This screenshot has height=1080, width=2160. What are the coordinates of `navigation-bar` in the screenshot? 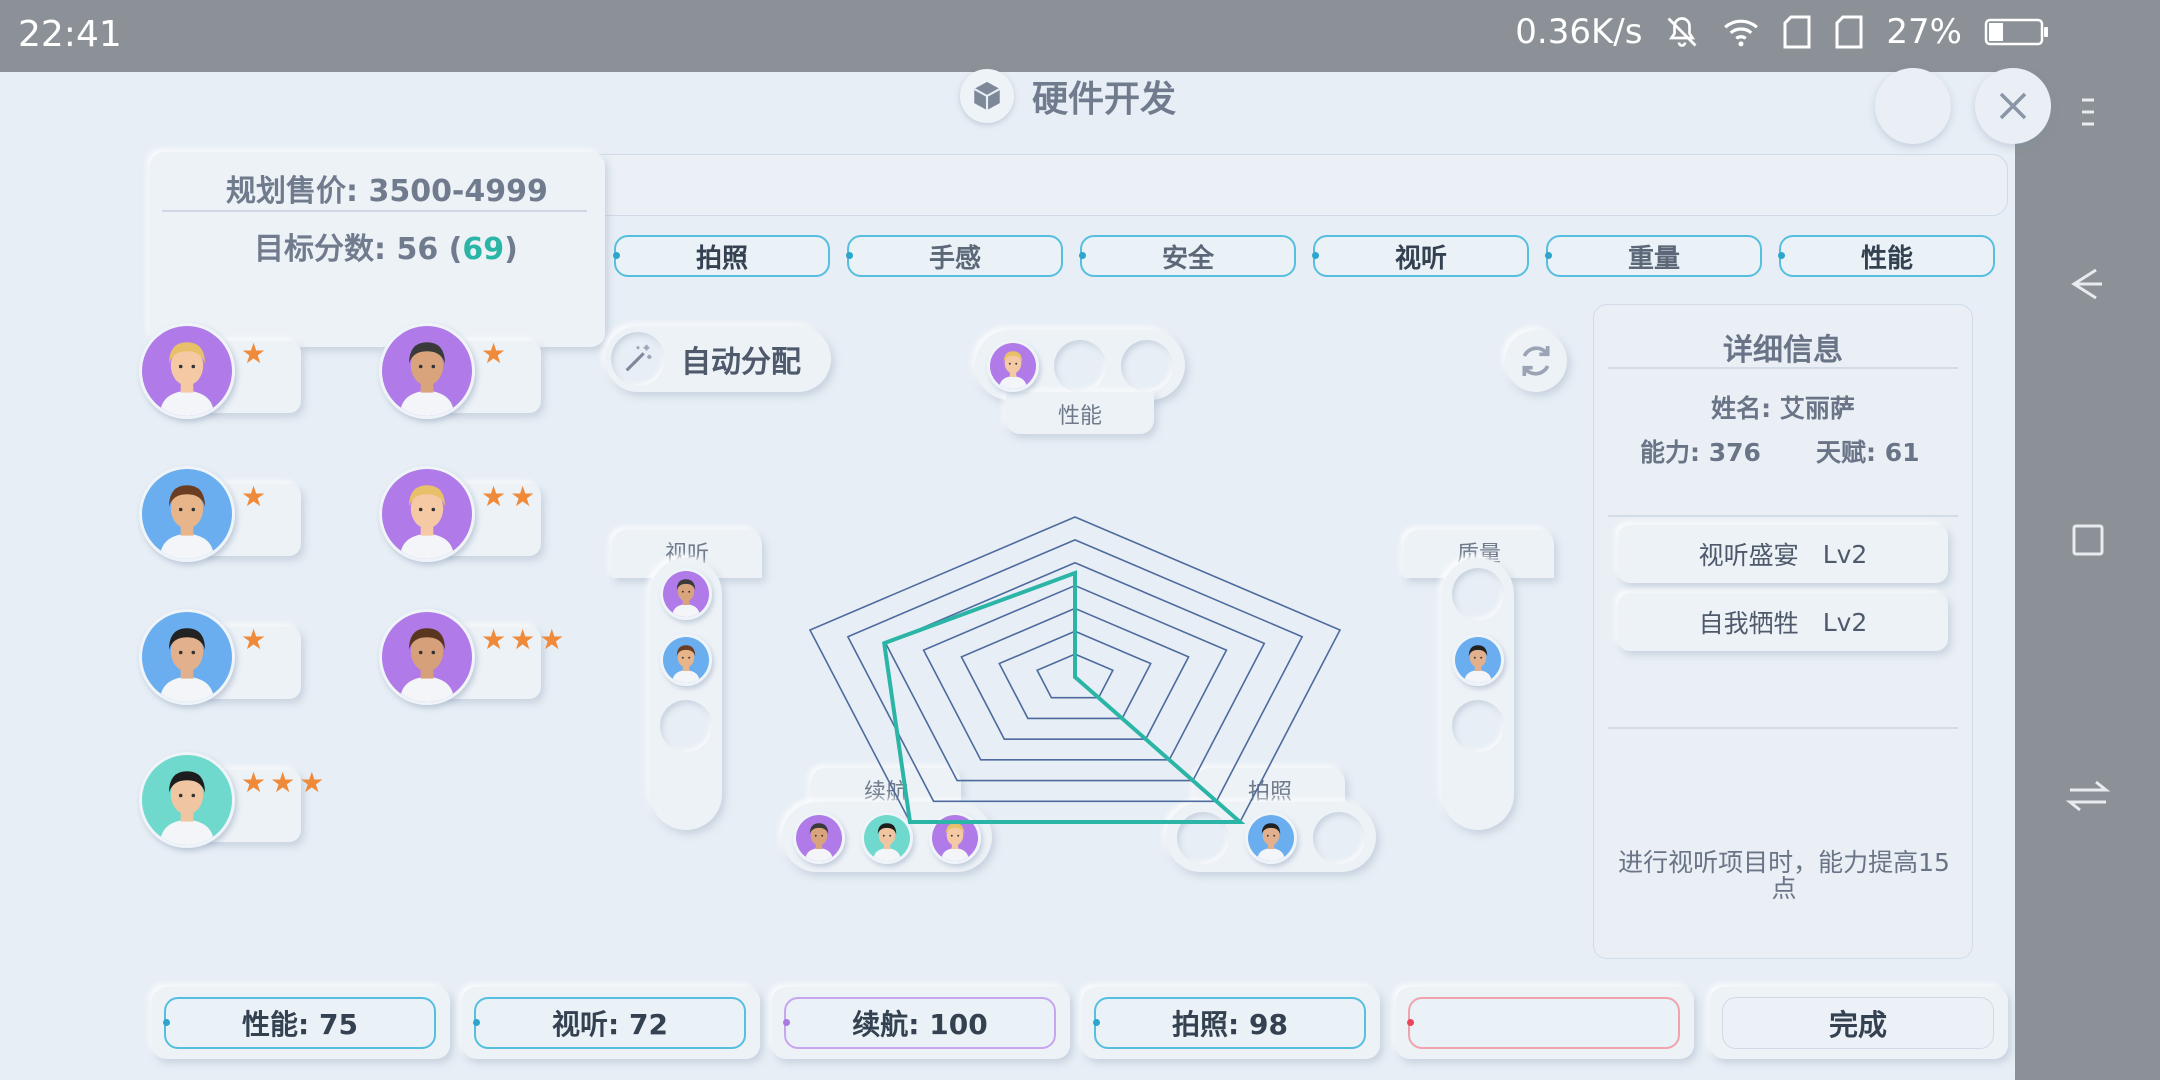 It's located at (2087, 576).